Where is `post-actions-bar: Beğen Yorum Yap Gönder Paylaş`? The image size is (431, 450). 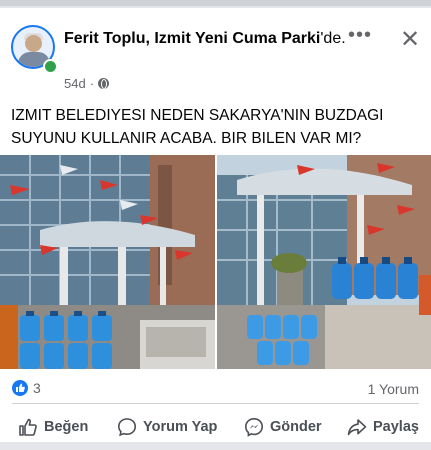 post-actions-bar: Beğen Yorum Yap Gönder Paylaş is located at coordinates (215, 427).